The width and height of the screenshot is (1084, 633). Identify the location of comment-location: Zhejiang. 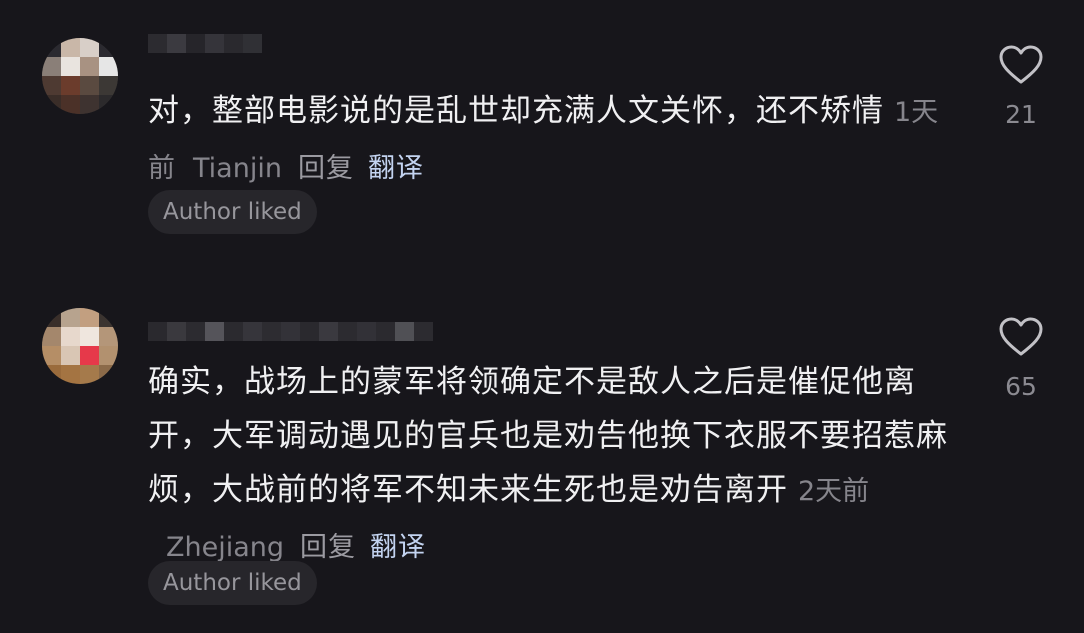
(225, 547).